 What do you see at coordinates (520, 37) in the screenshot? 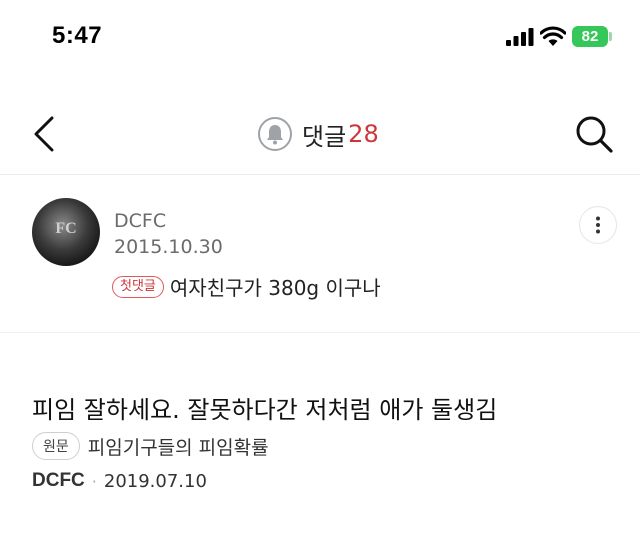
I see `signal-icon` at bounding box center [520, 37].